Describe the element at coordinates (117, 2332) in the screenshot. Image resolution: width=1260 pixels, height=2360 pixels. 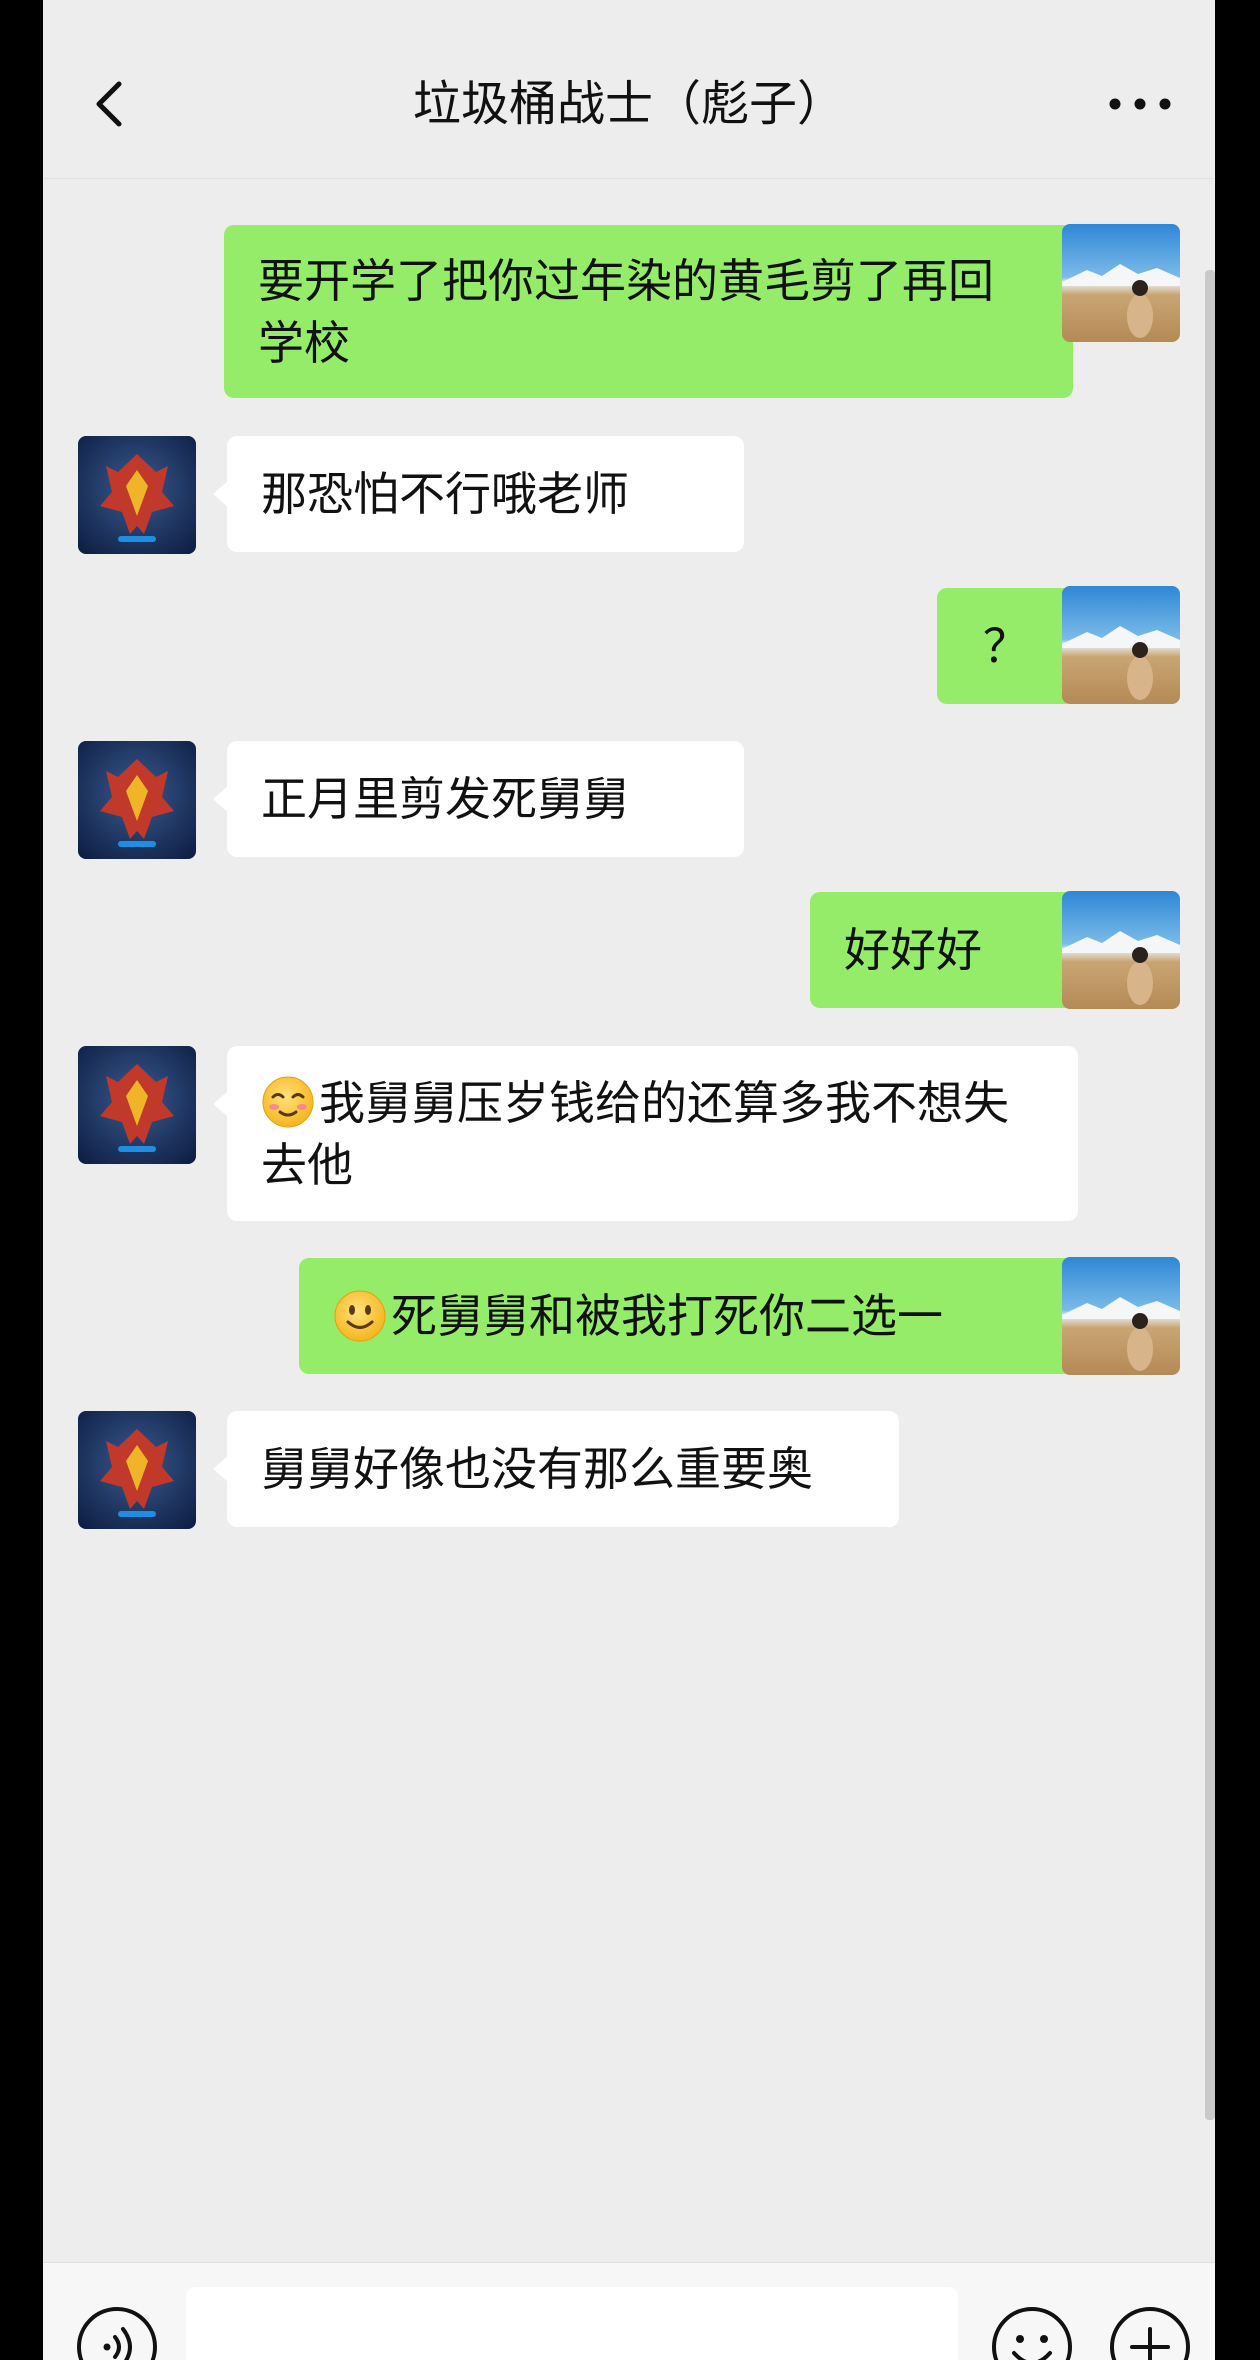
I see `voice-icon` at that location.